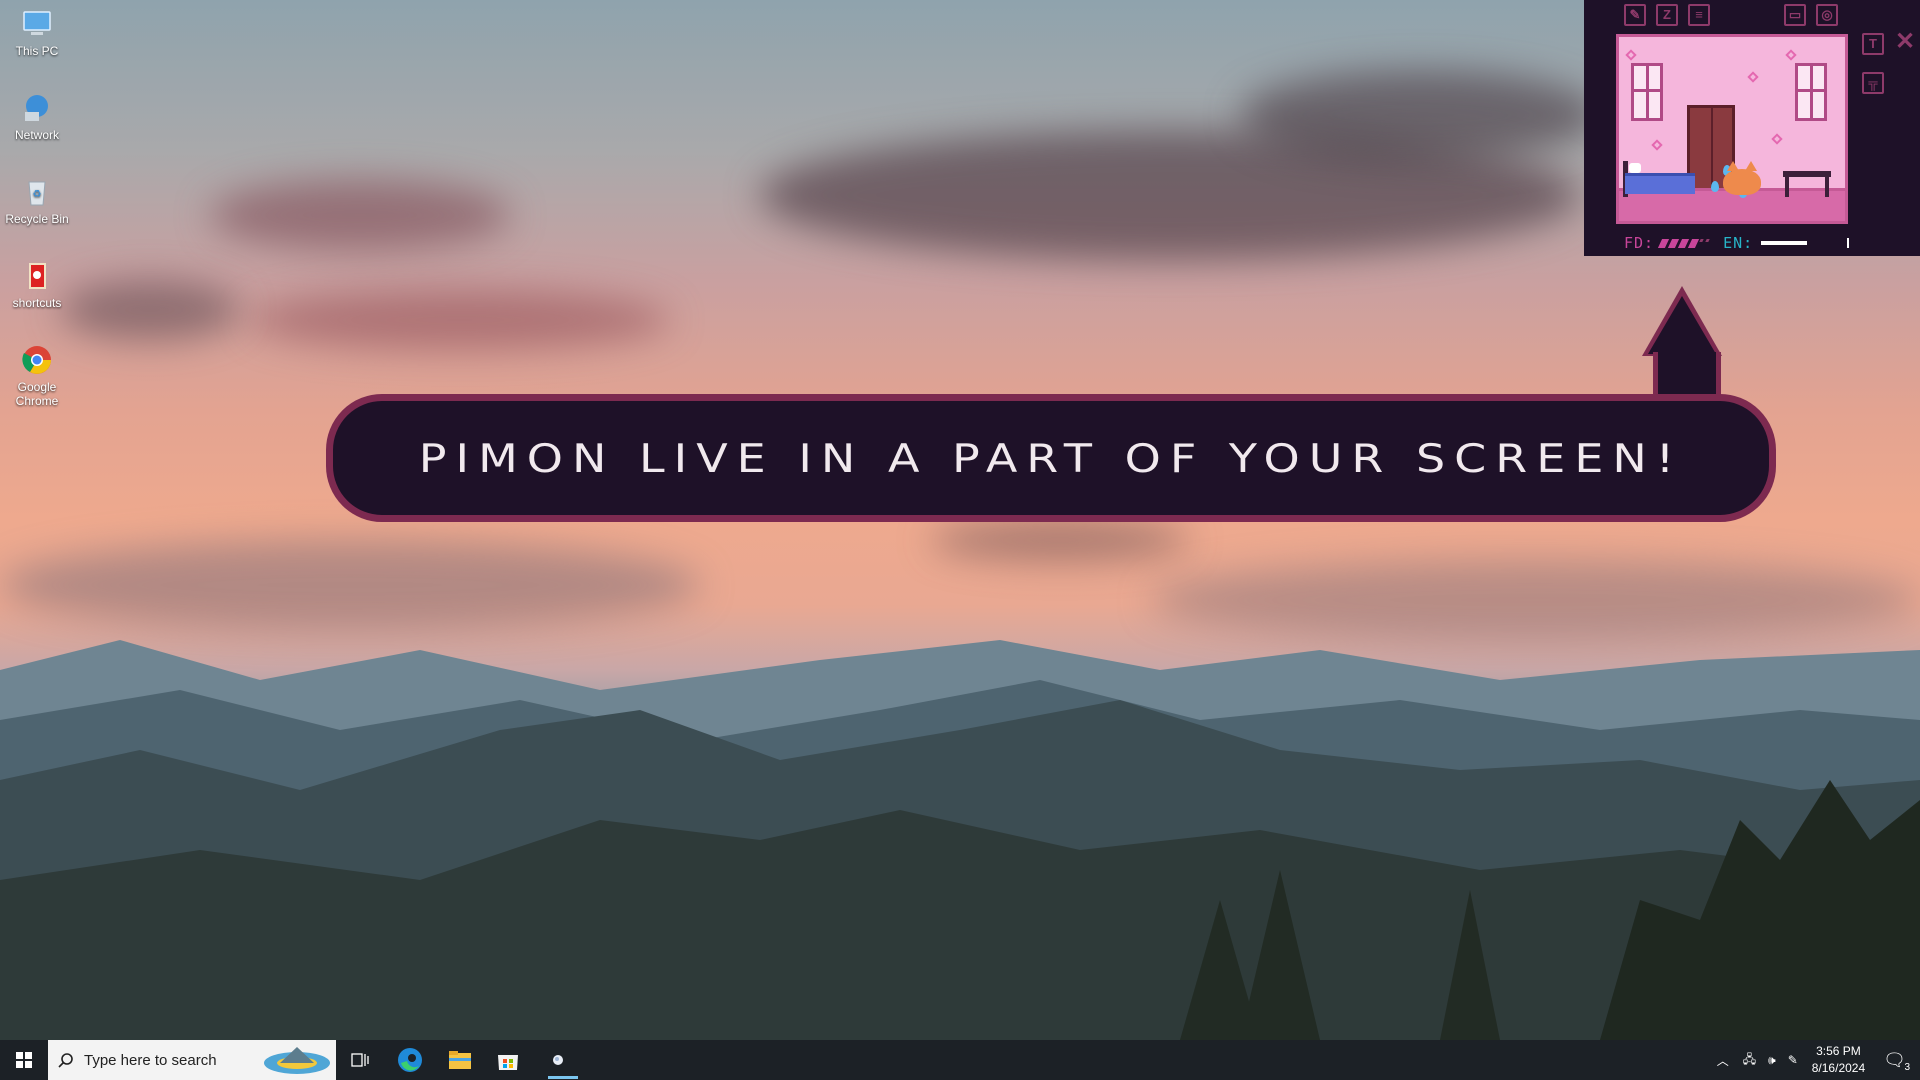 The image size is (1920, 1080). I want to click on chevron-up-icon: ︿, so click(1723, 1060).